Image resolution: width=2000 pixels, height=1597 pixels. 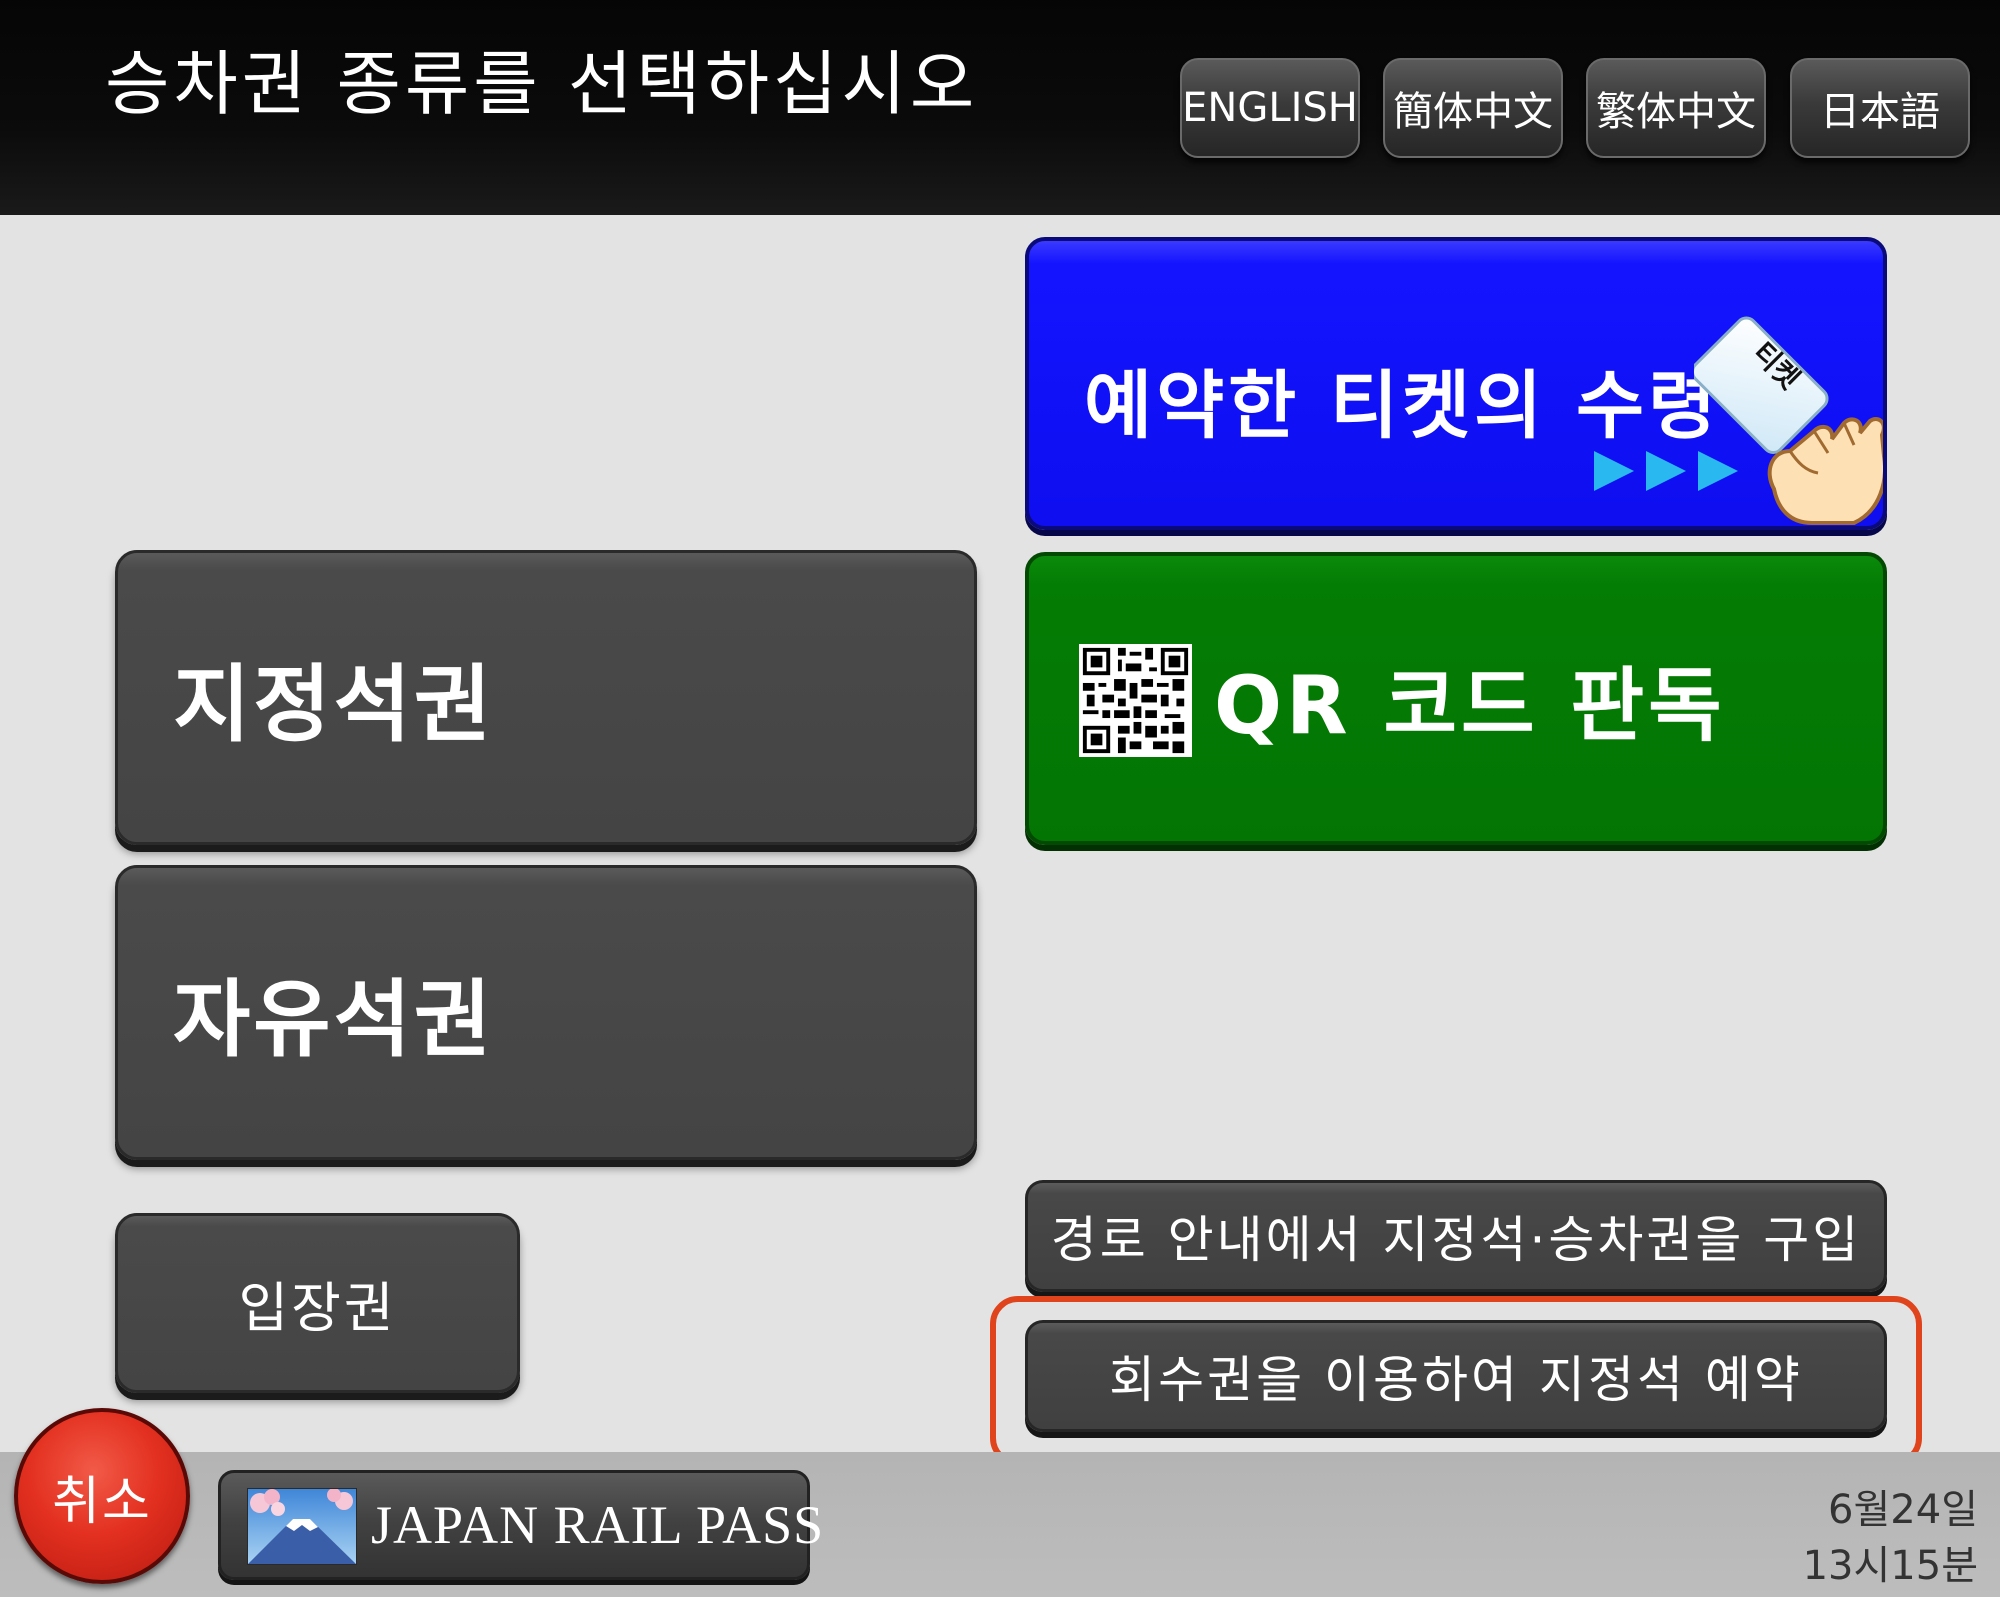 What do you see at coordinates (546, 1012) in the screenshot?
I see `unreserved-seat-ticket-button: 자유석권` at bounding box center [546, 1012].